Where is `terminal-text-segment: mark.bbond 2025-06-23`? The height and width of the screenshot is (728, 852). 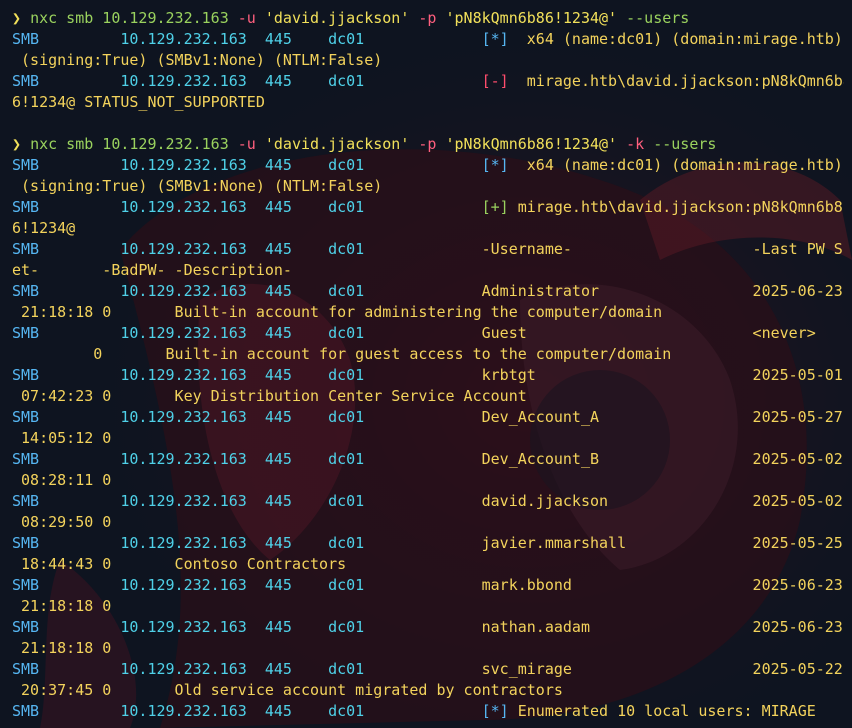
terminal-text-segment: mark.bbond 2025-06-23 is located at coordinates (657, 585).